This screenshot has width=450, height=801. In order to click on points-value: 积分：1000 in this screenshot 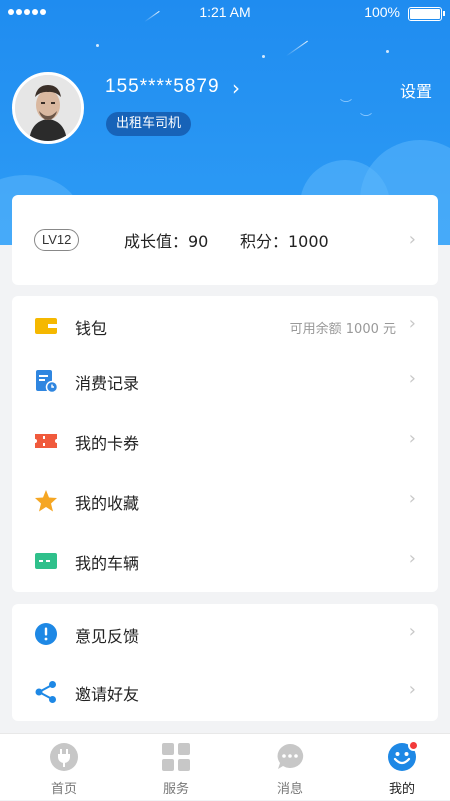, I will do `click(284, 241)`.